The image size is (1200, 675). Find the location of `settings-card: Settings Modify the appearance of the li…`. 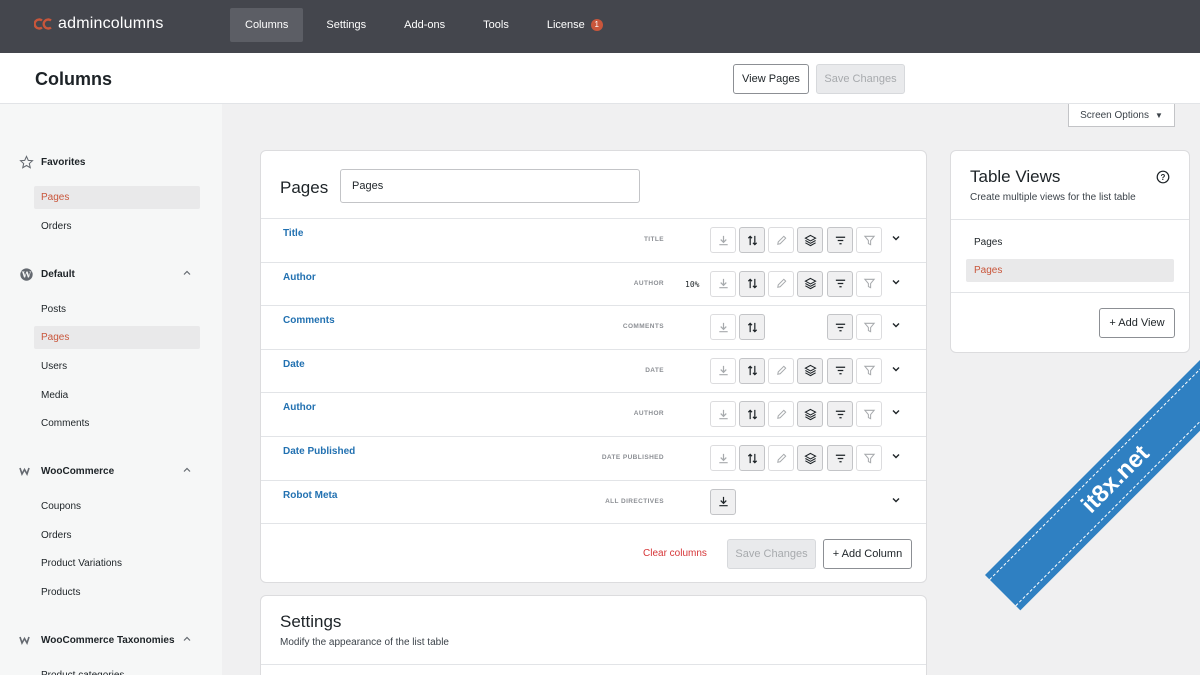

settings-card: Settings Modify the appearance of the li… is located at coordinates (593, 635).